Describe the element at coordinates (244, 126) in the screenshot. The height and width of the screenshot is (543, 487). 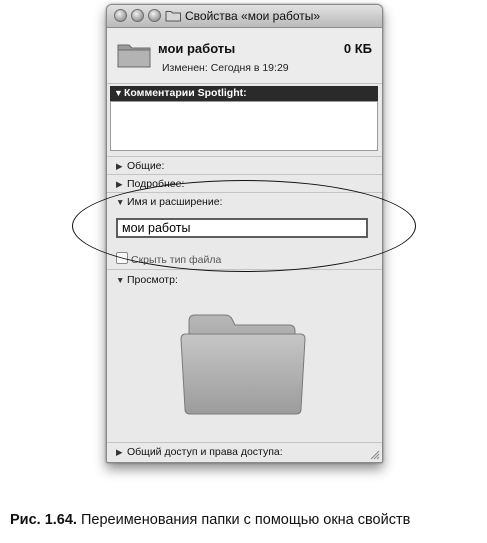
I see `spotlight-comments-field` at that location.